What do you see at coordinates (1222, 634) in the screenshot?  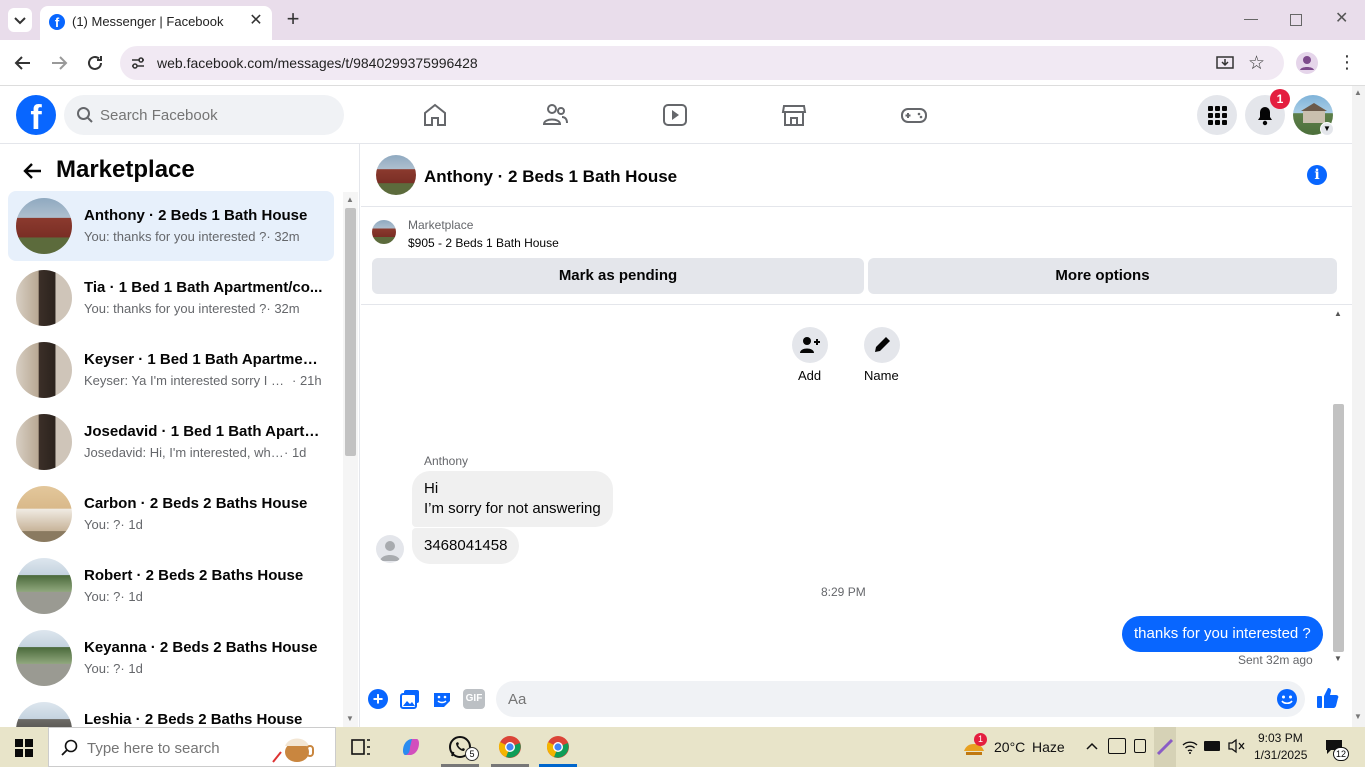 I see `my-message-bubble: thanks for you interested ?` at bounding box center [1222, 634].